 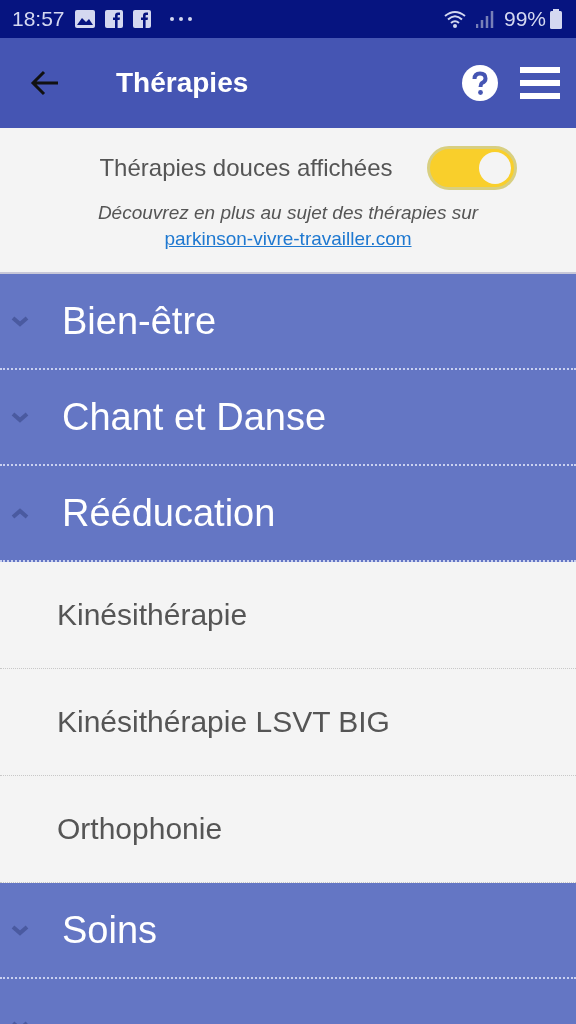 I want to click on toggle-label: Thérapies douces affichées, so click(x=246, y=168).